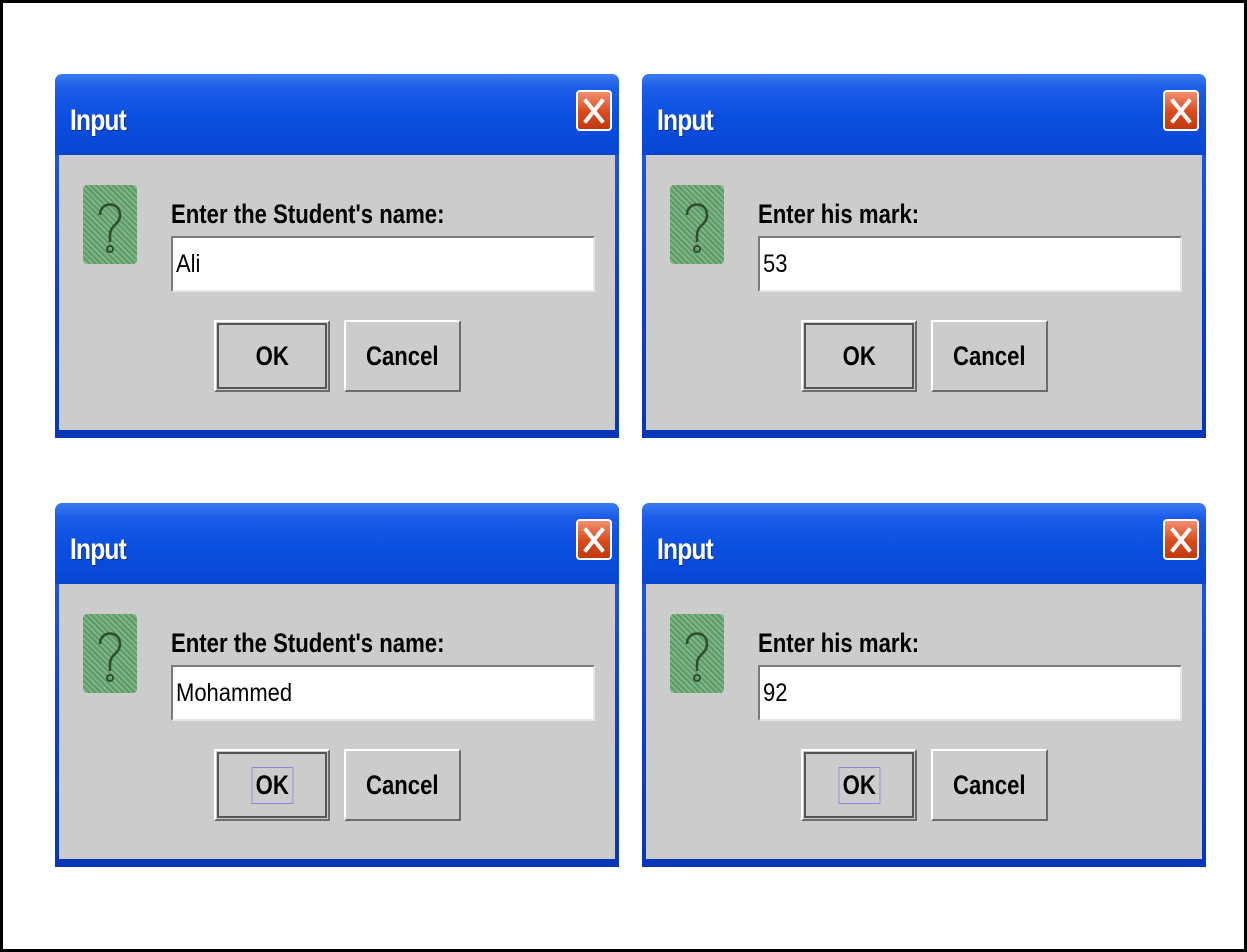 This screenshot has width=1247, height=952. I want to click on text-input-value: 92, so click(775, 693).